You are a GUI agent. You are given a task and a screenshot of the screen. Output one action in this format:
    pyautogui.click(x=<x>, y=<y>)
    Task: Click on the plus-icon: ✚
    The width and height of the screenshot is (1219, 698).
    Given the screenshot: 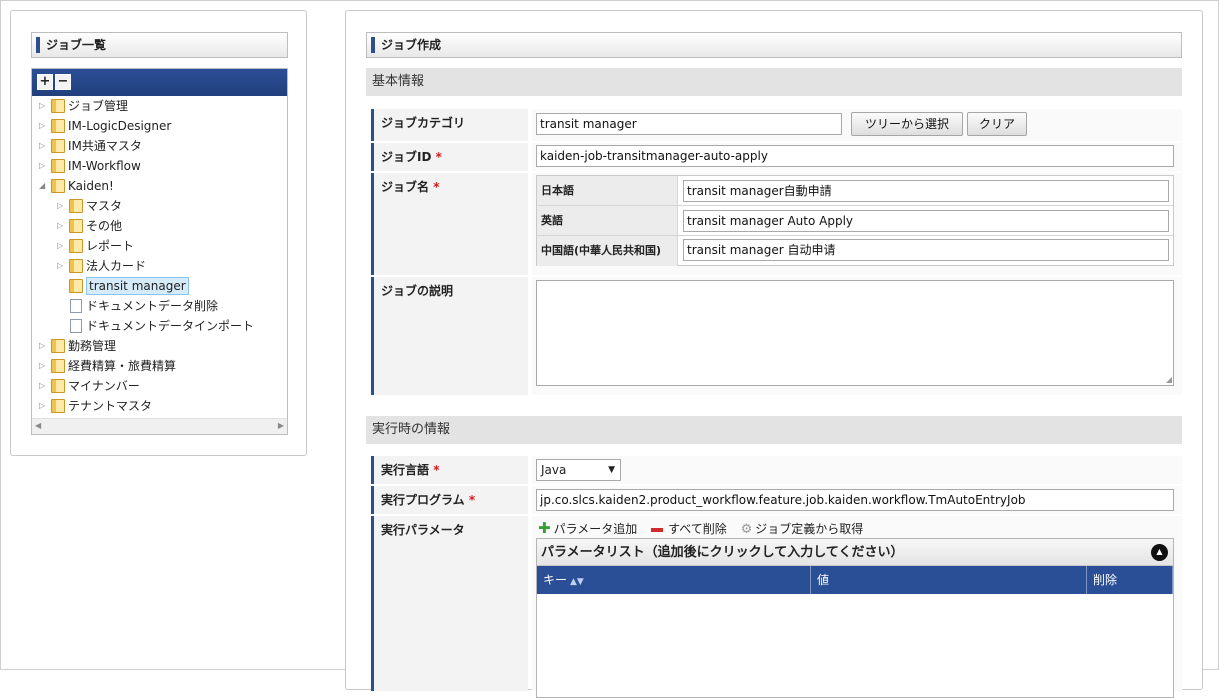 What is the action you would take?
    pyautogui.click(x=544, y=528)
    